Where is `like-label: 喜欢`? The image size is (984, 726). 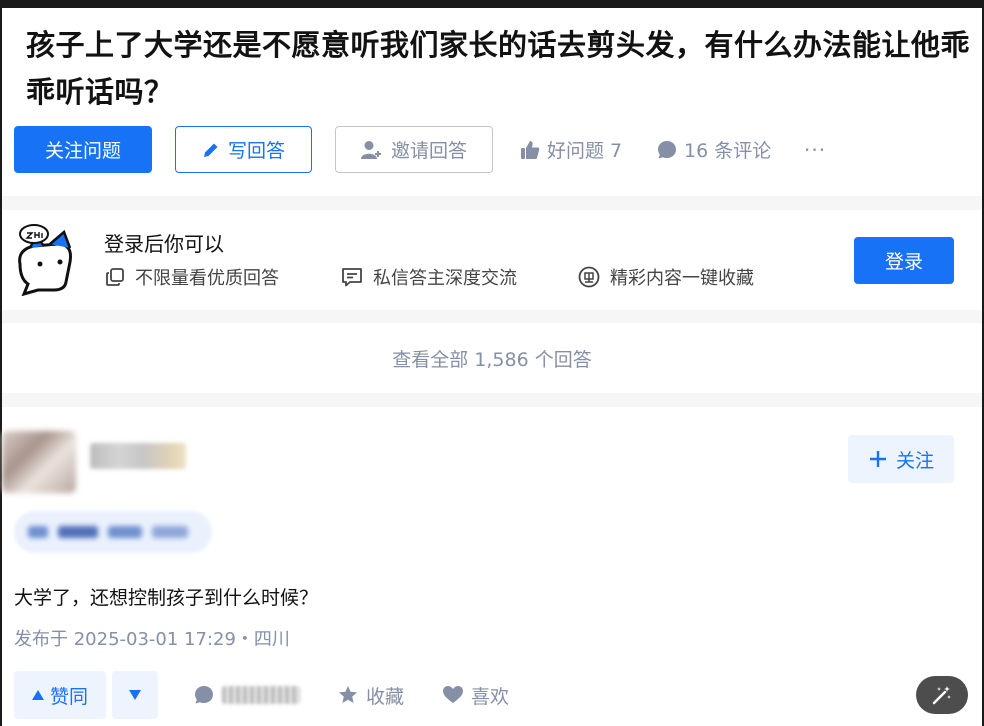
like-label: 喜欢 is located at coordinates (490, 696).